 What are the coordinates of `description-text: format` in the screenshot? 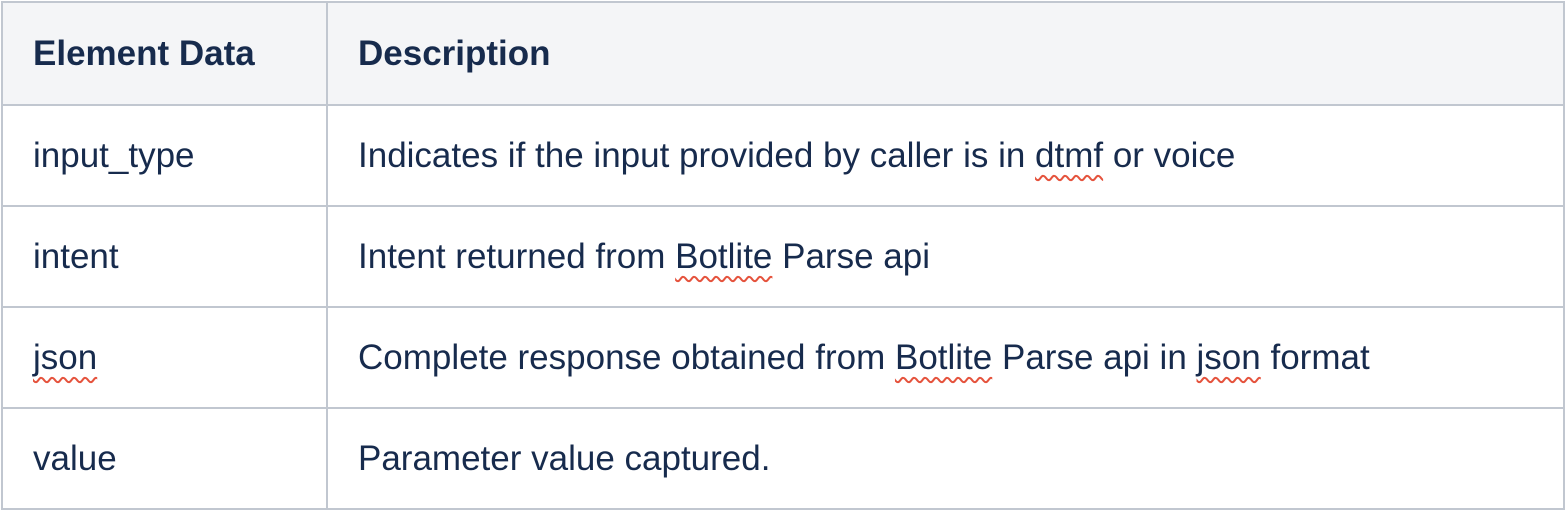 It's located at (1315, 357).